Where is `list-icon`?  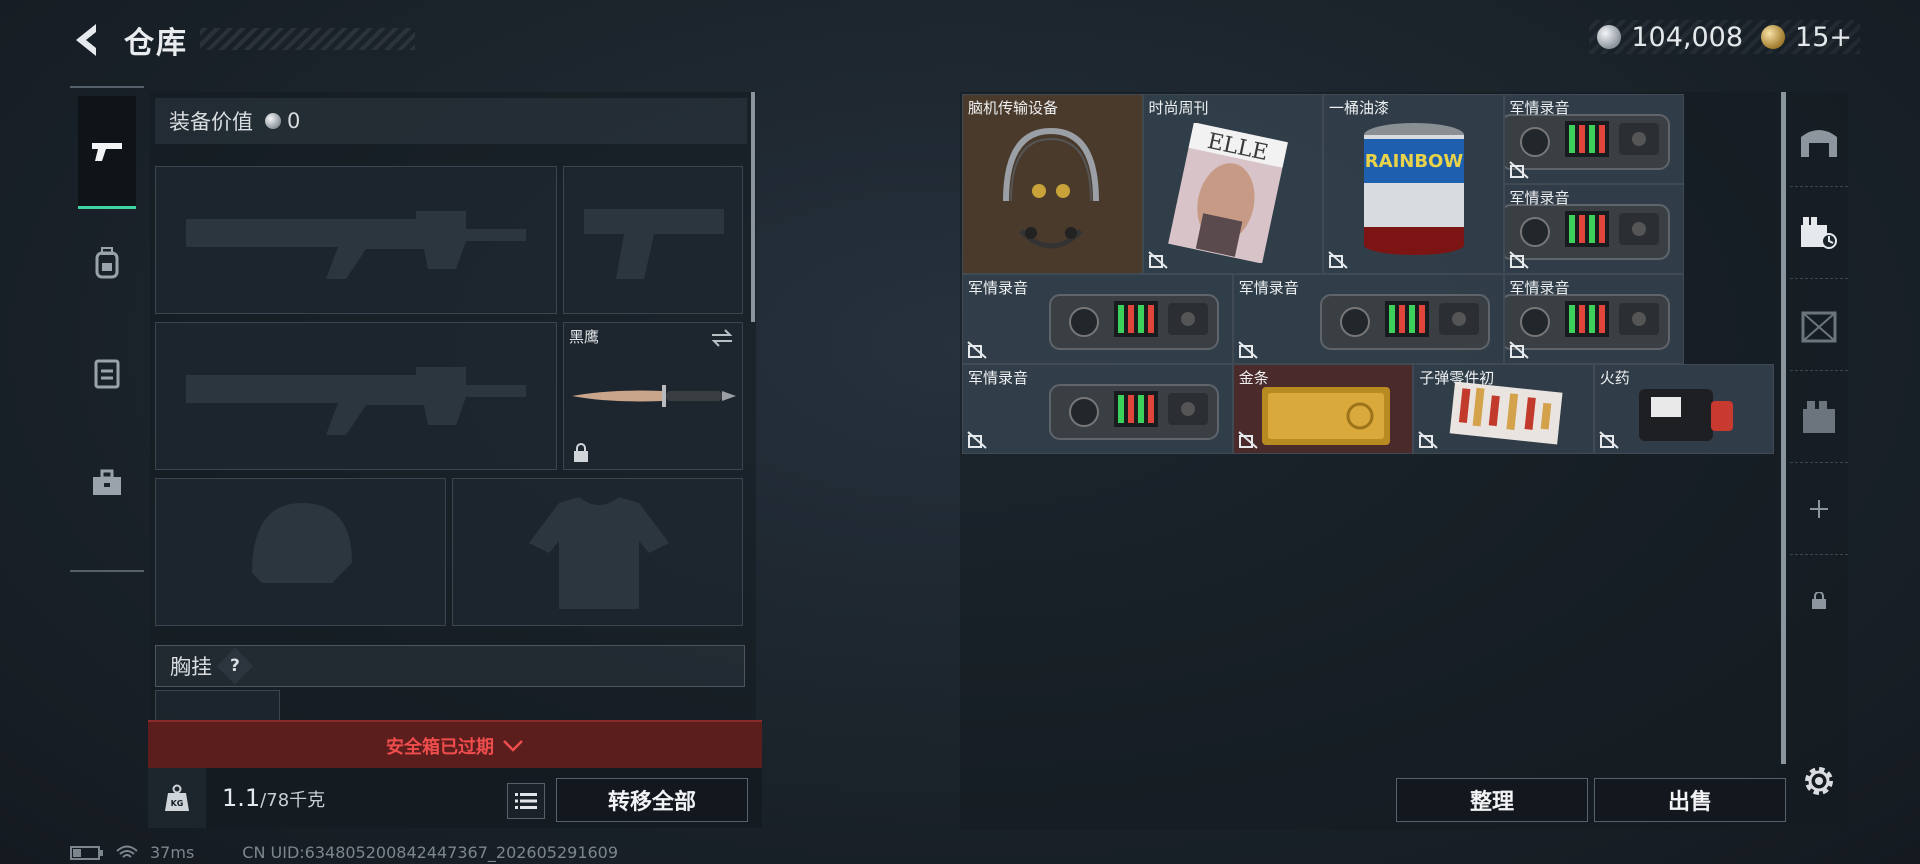 list-icon is located at coordinates (526, 801).